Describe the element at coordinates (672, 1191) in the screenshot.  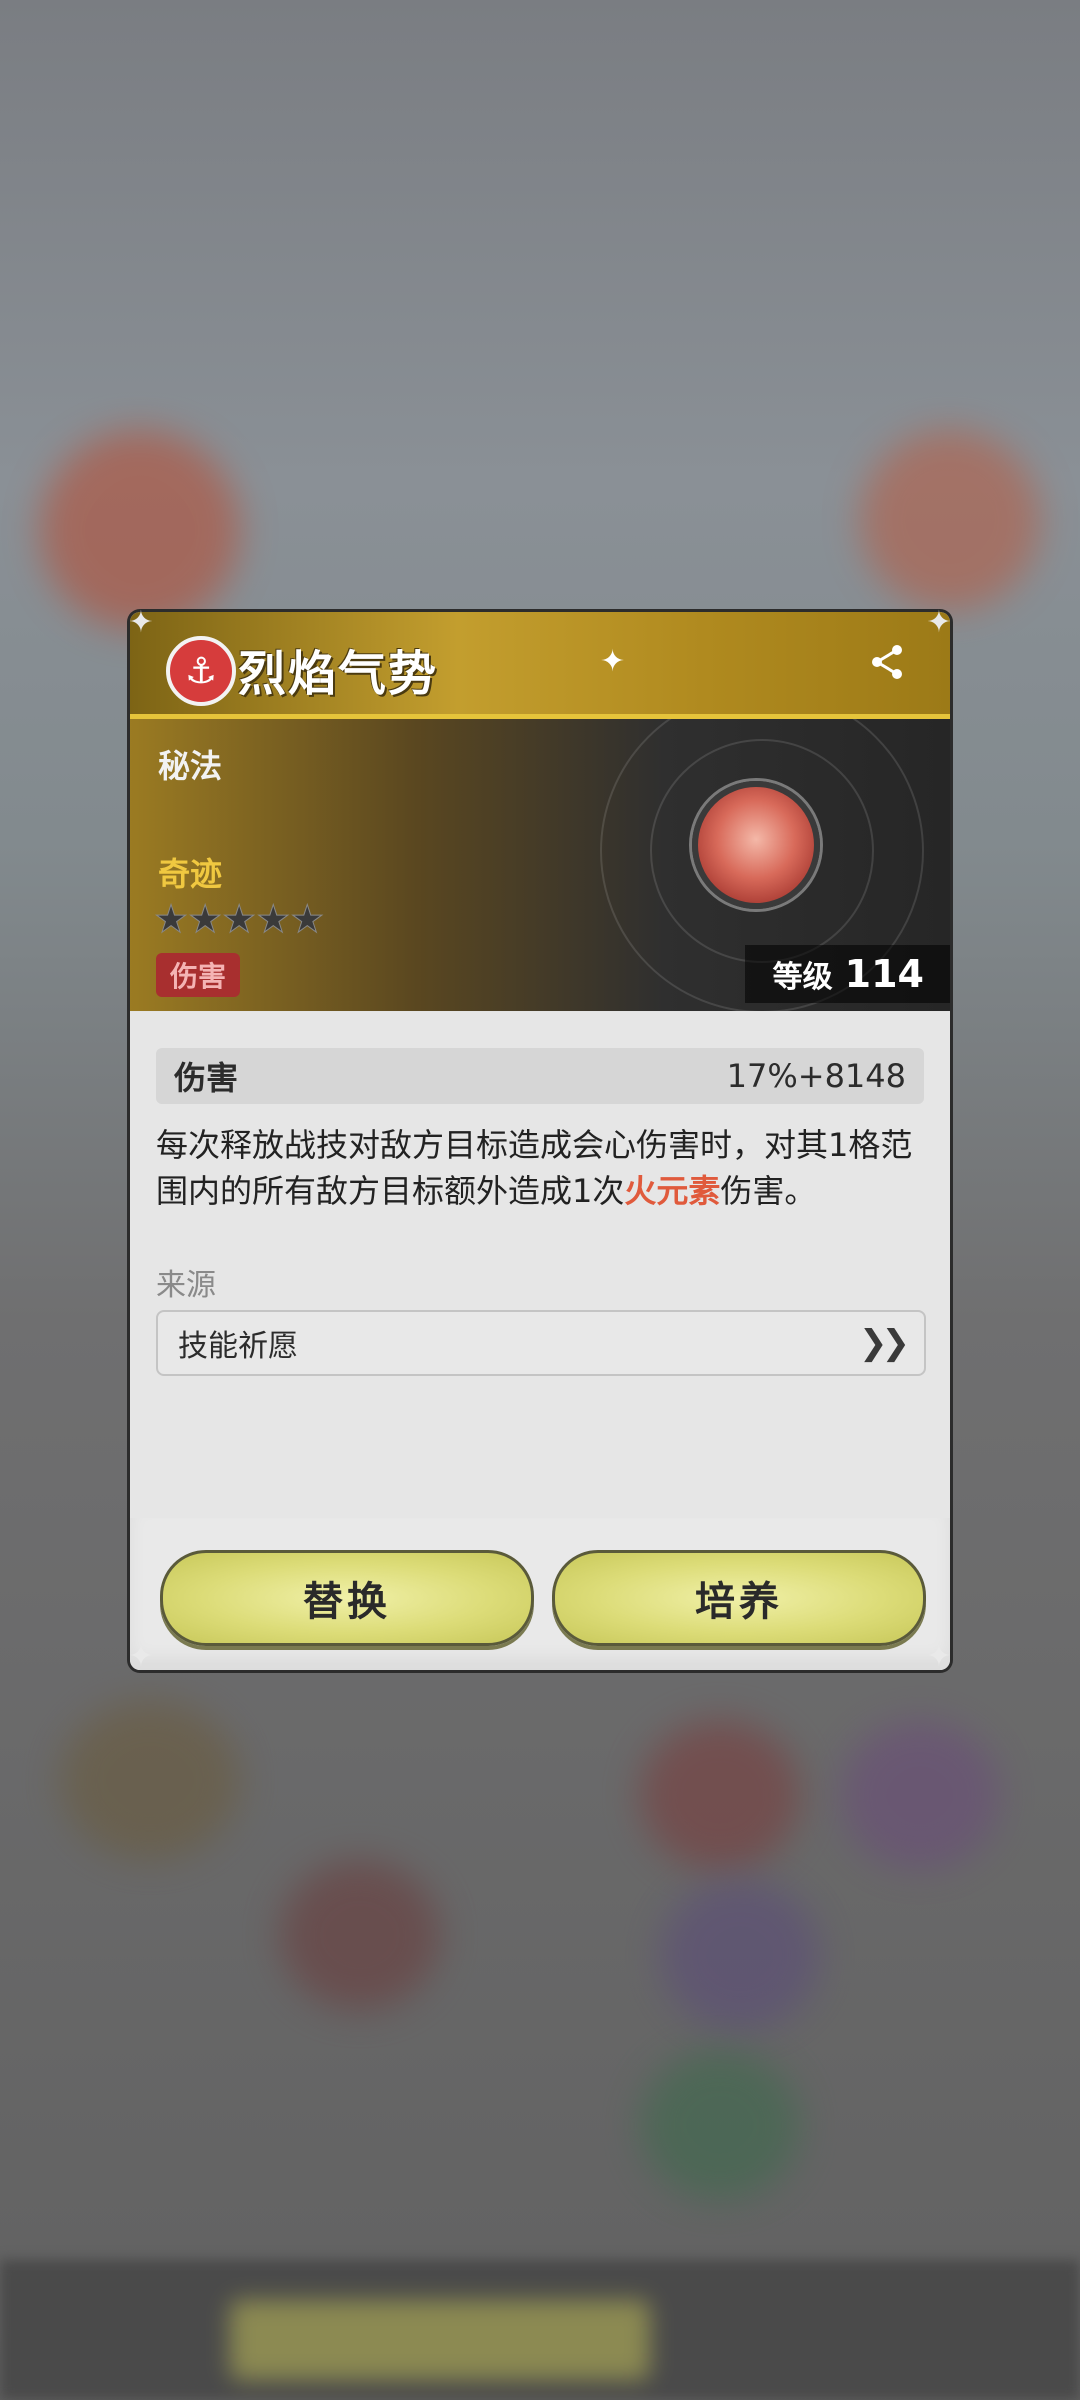
I see `element-highlight: 火元素` at that location.